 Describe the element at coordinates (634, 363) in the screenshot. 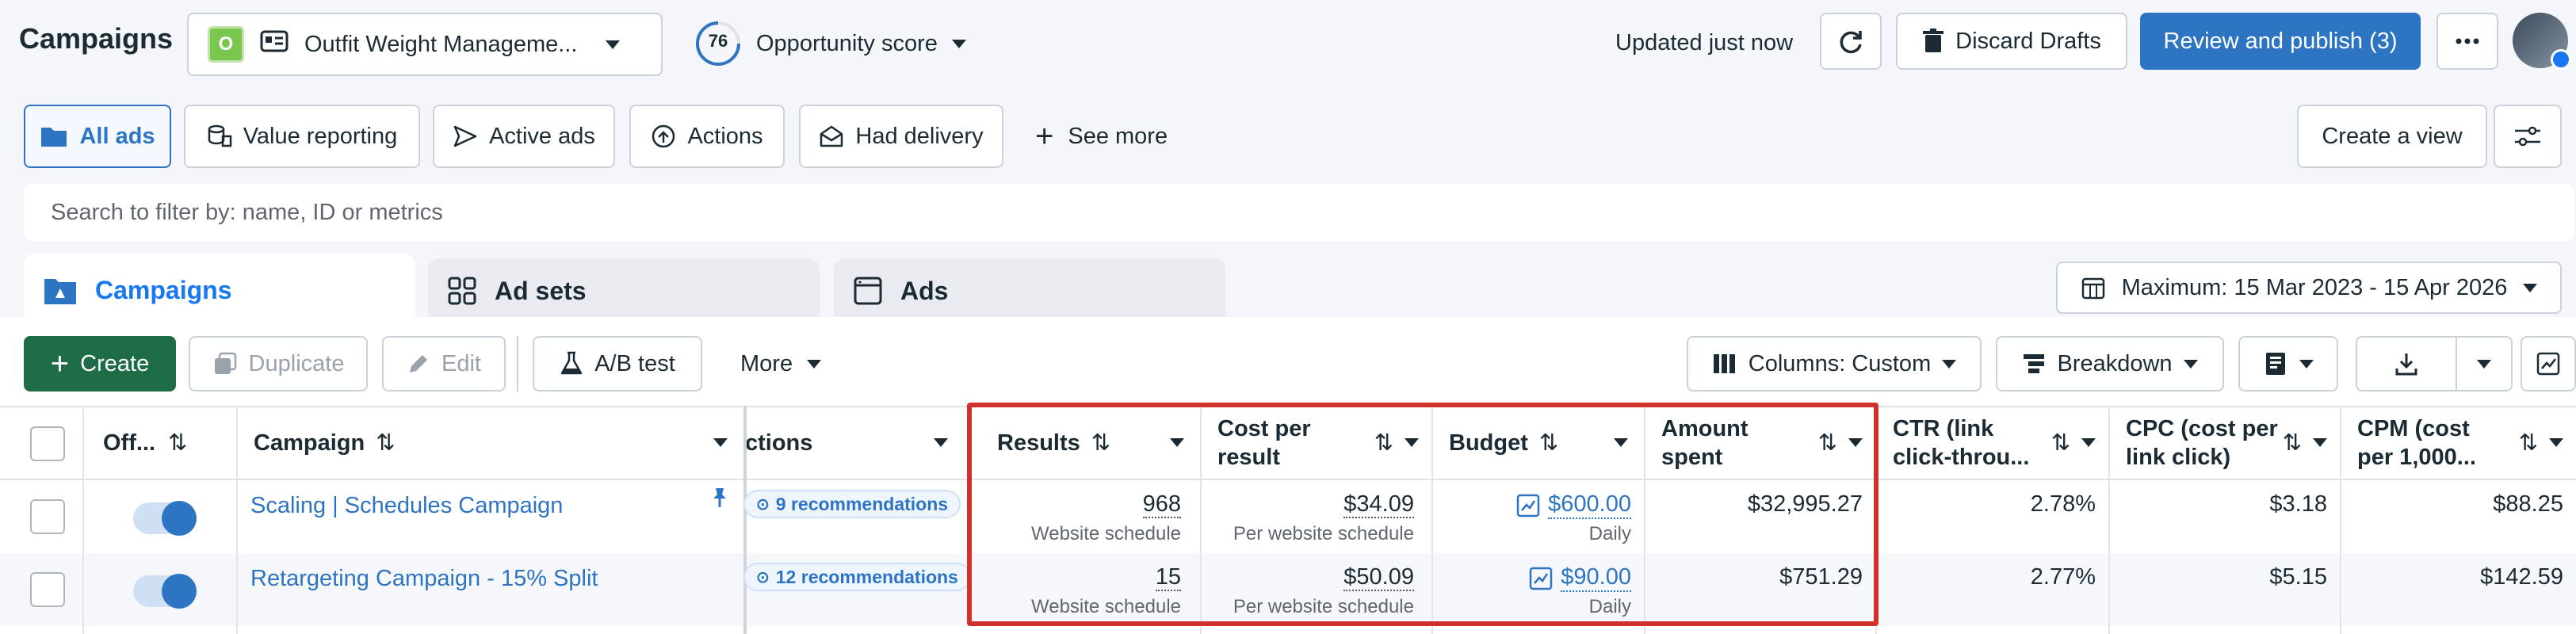

I see `ab-test-label: A/B test` at that location.